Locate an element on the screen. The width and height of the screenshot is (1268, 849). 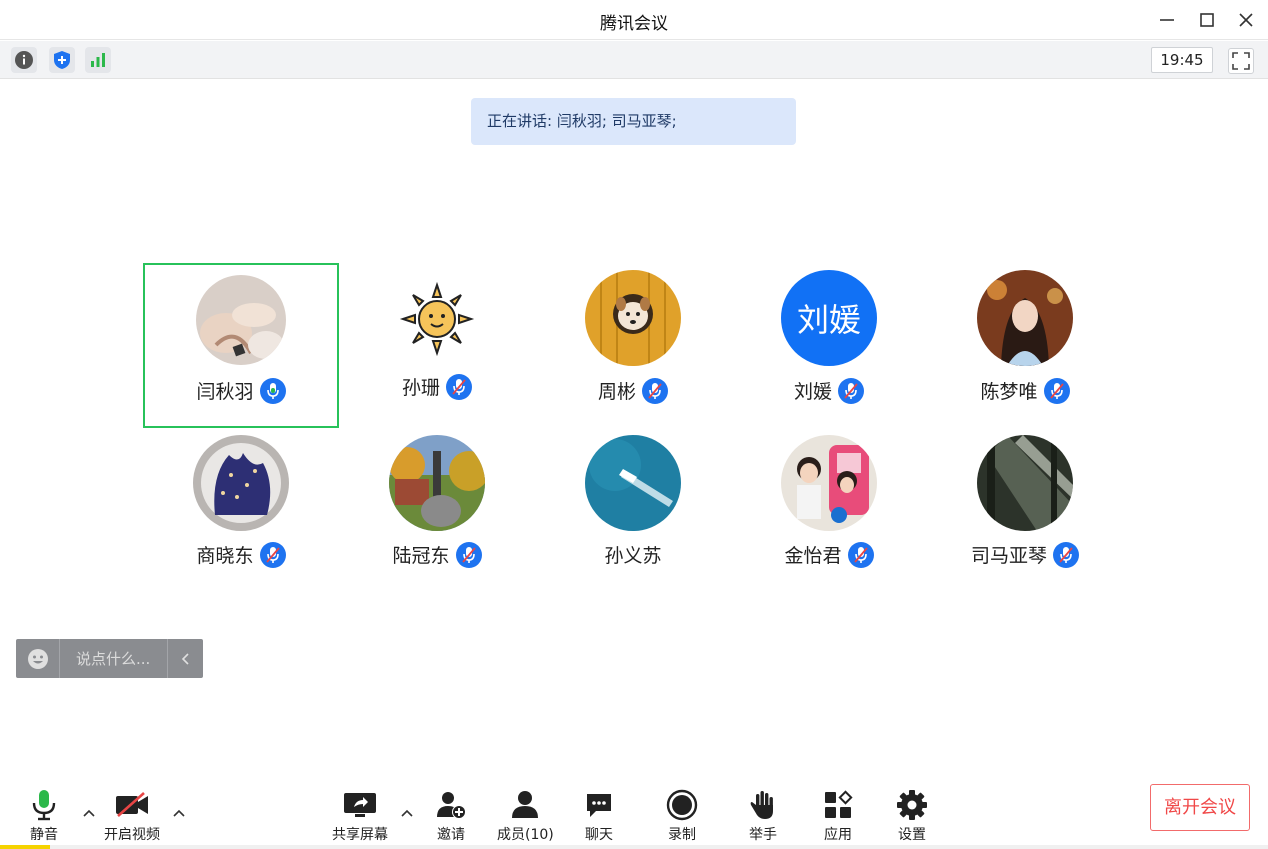
avatar-initials: 刘媛 is located at coordinates (828, 320).